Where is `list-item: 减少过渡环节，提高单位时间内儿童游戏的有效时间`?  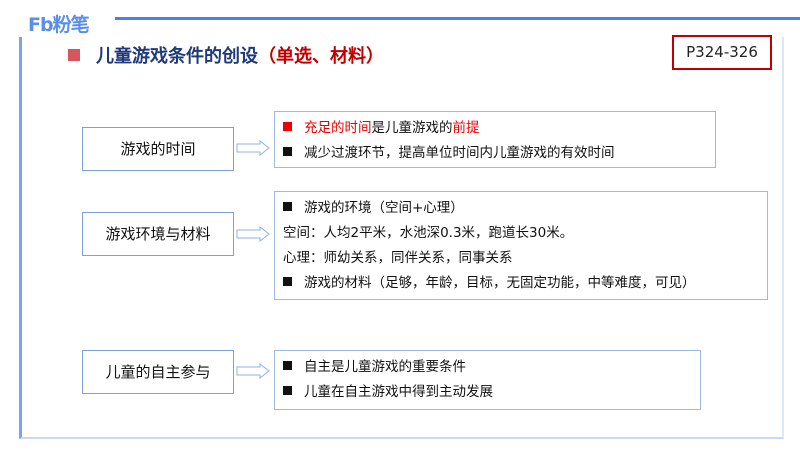
list-item: 减少过渡环节，提高单位时间内儿童游戏的有效时间 is located at coordinates (495, 153).